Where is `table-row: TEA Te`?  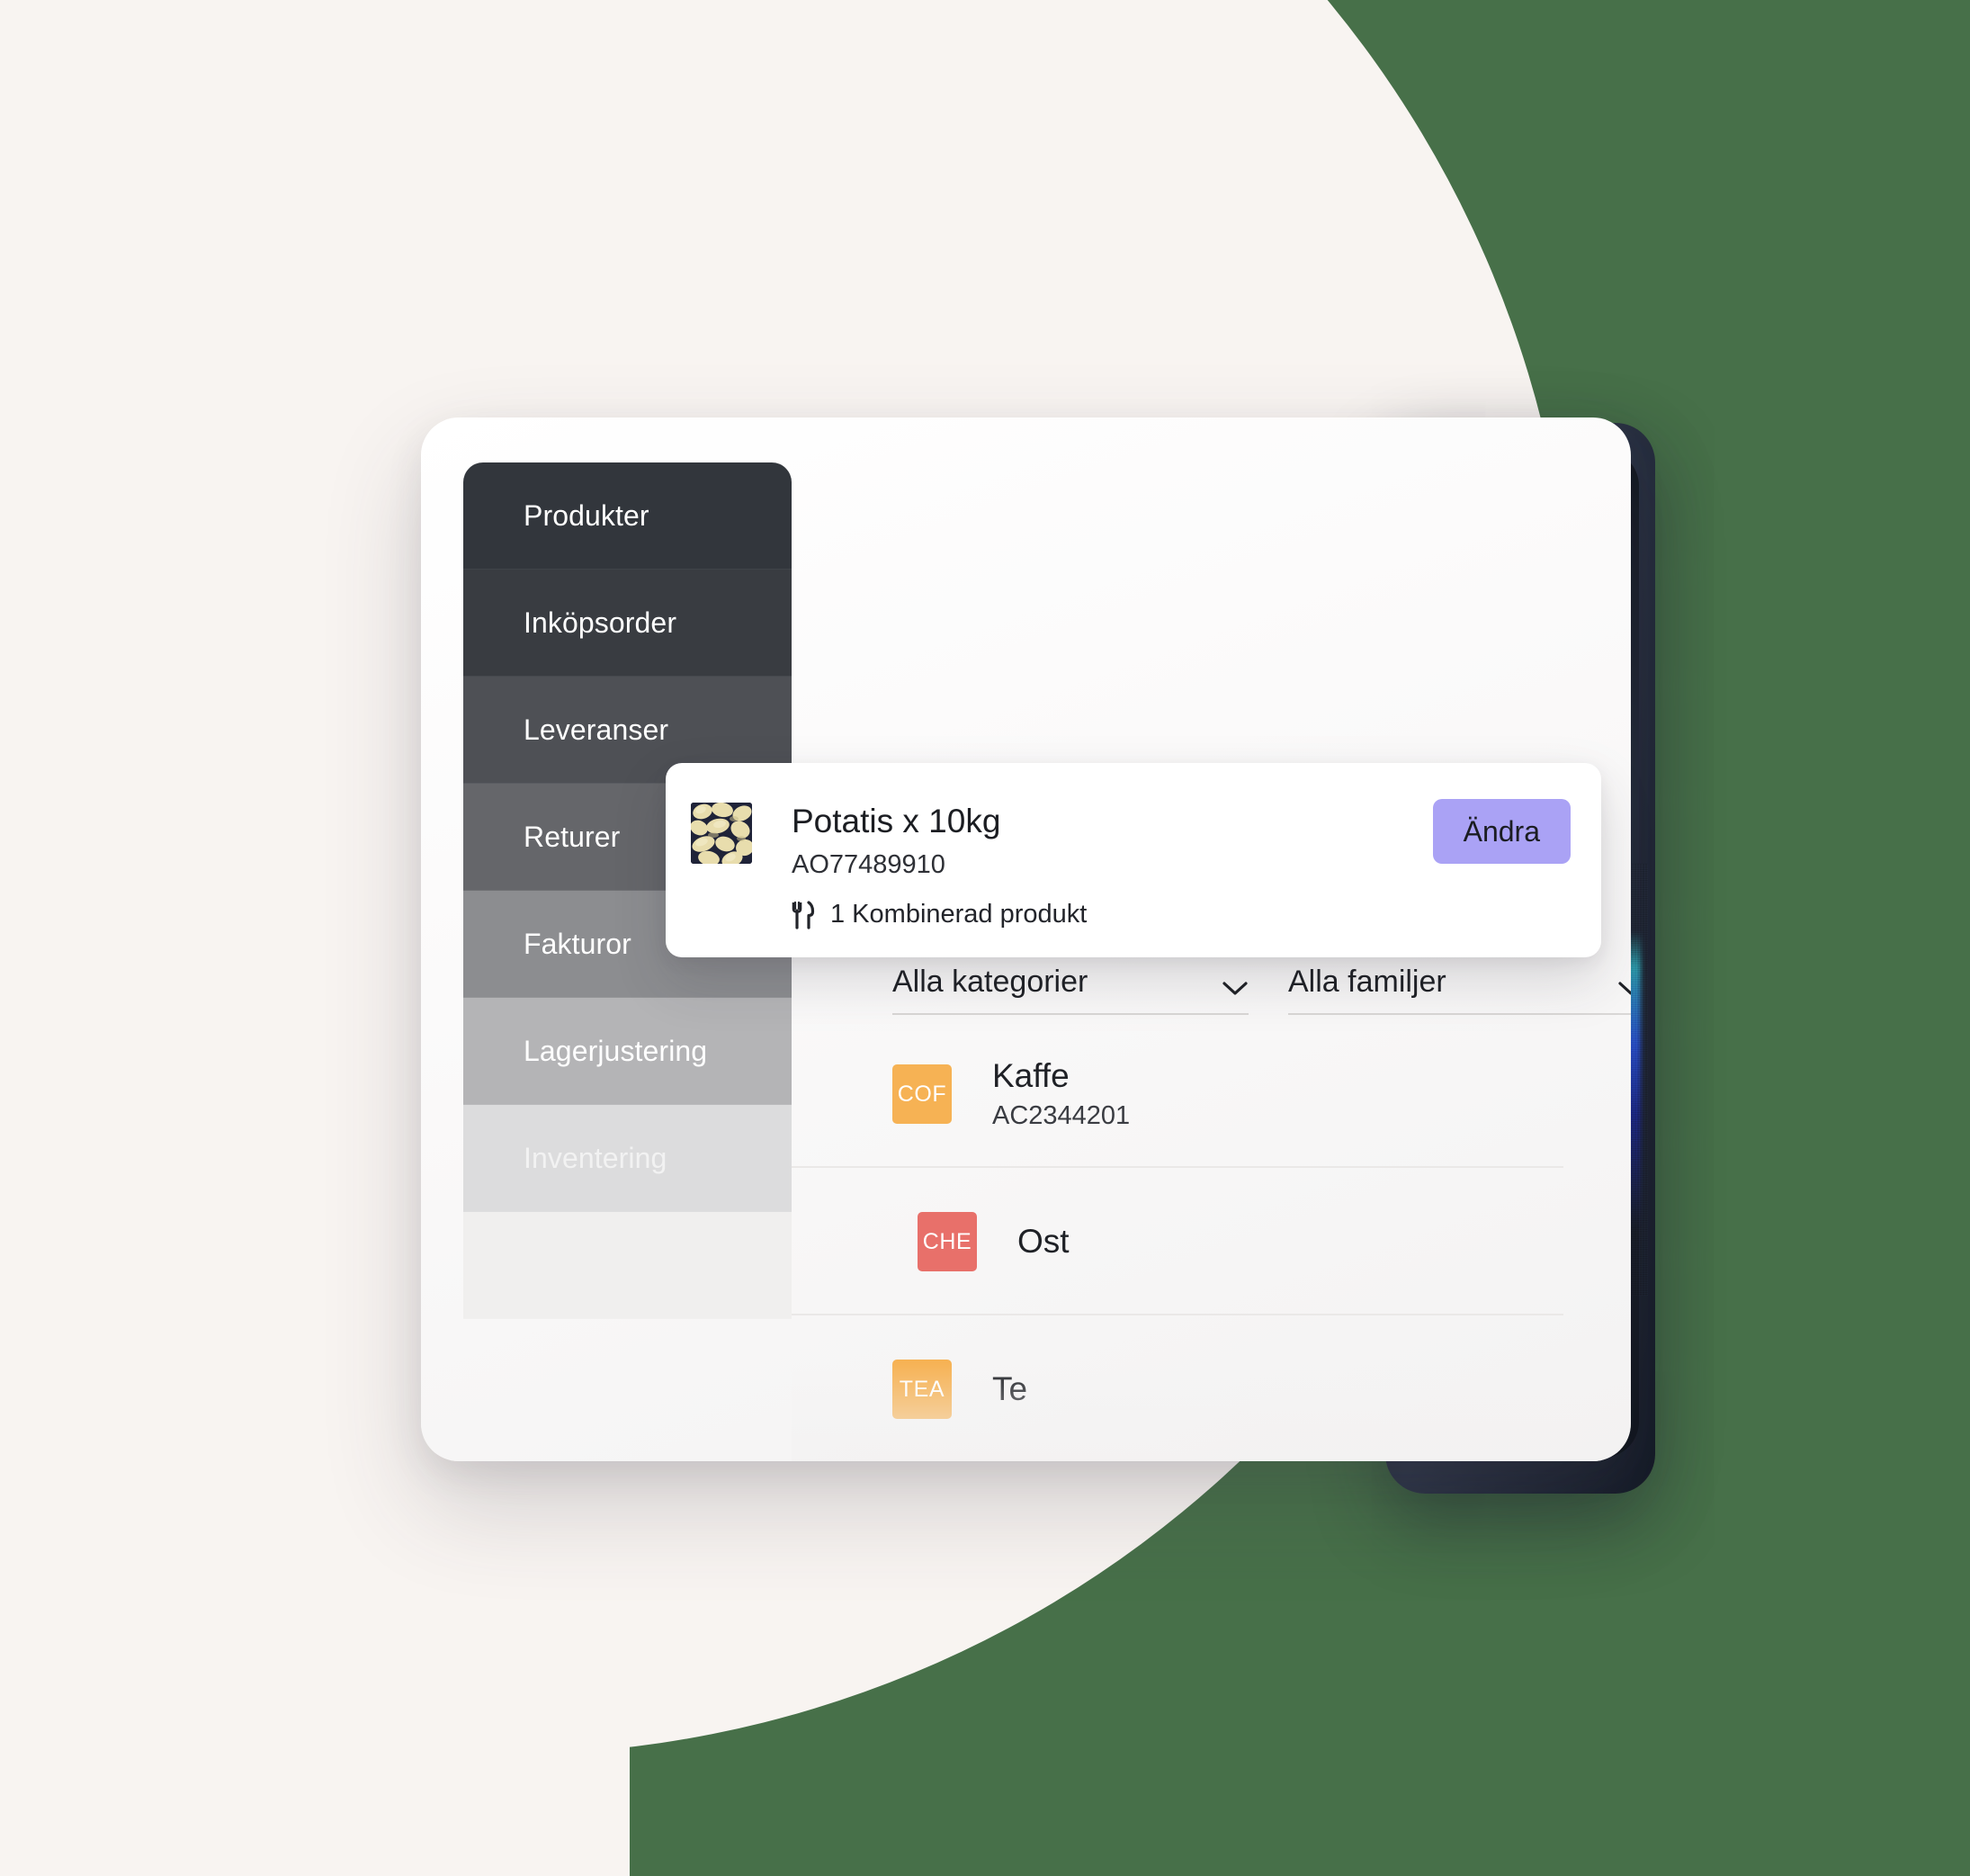 table-row: TEA Te is located at coordinates (1211, 1388).